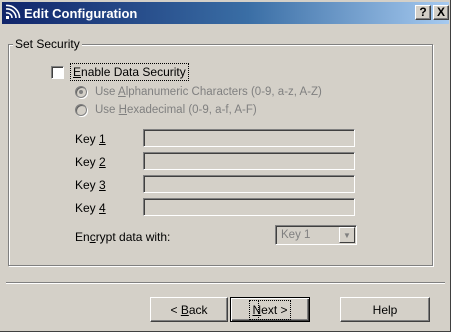 The height and width of the screenshot is (332, 451). What do you see at coordinates (13, 13) in the screenshot?
I see `wireless-signal-icon` at bounding box center [13, 13].